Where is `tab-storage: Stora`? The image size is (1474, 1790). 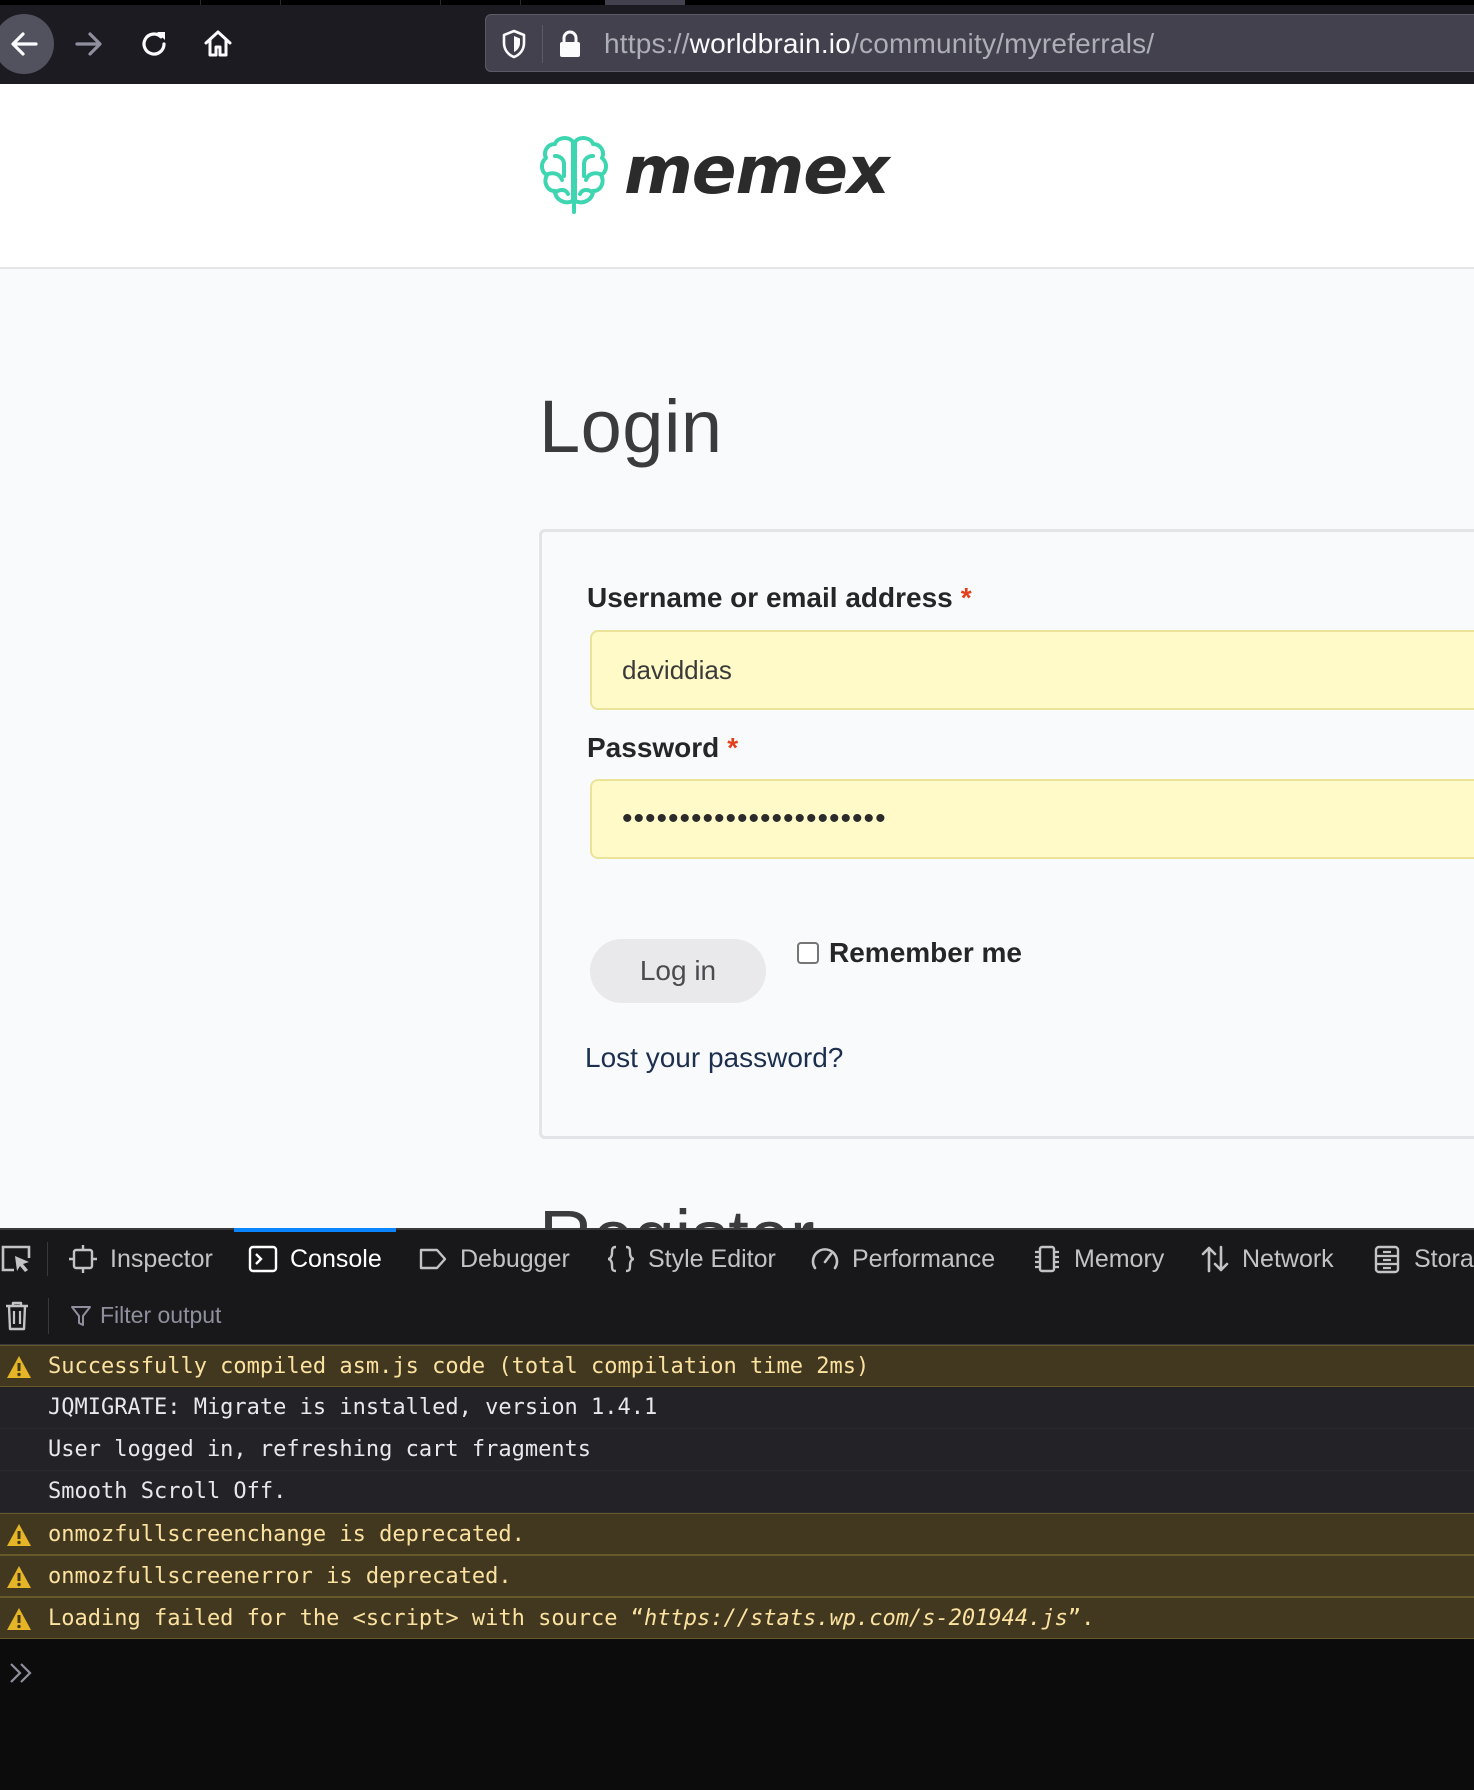
tab-storage: Stora is located at coordinates (1423, 1259).